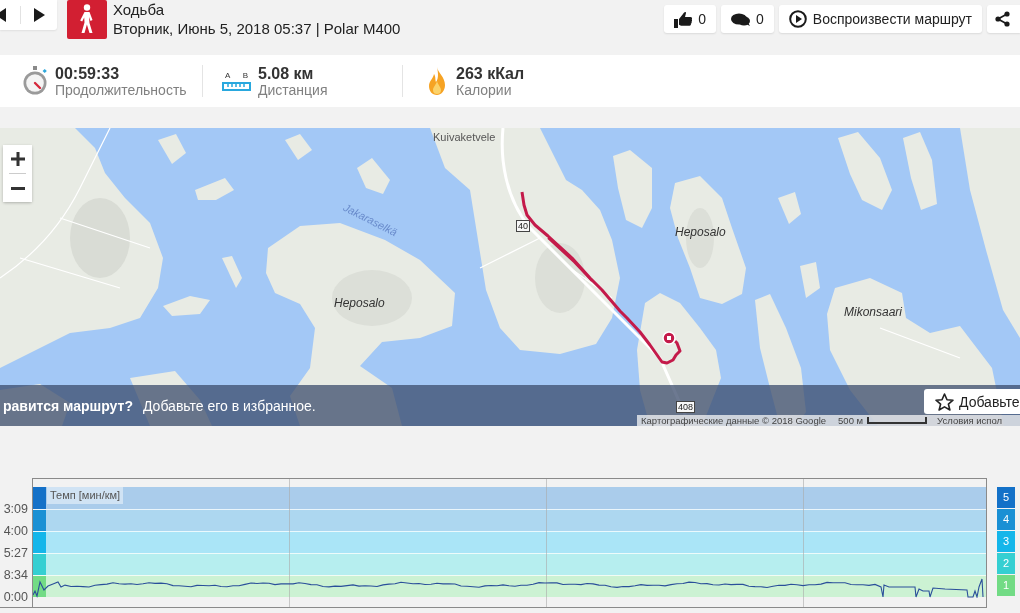 The image size is (1020, 613). Describe the element at coordinates (236, 86) in the screenshot. I see `ruler-icon` at that location.